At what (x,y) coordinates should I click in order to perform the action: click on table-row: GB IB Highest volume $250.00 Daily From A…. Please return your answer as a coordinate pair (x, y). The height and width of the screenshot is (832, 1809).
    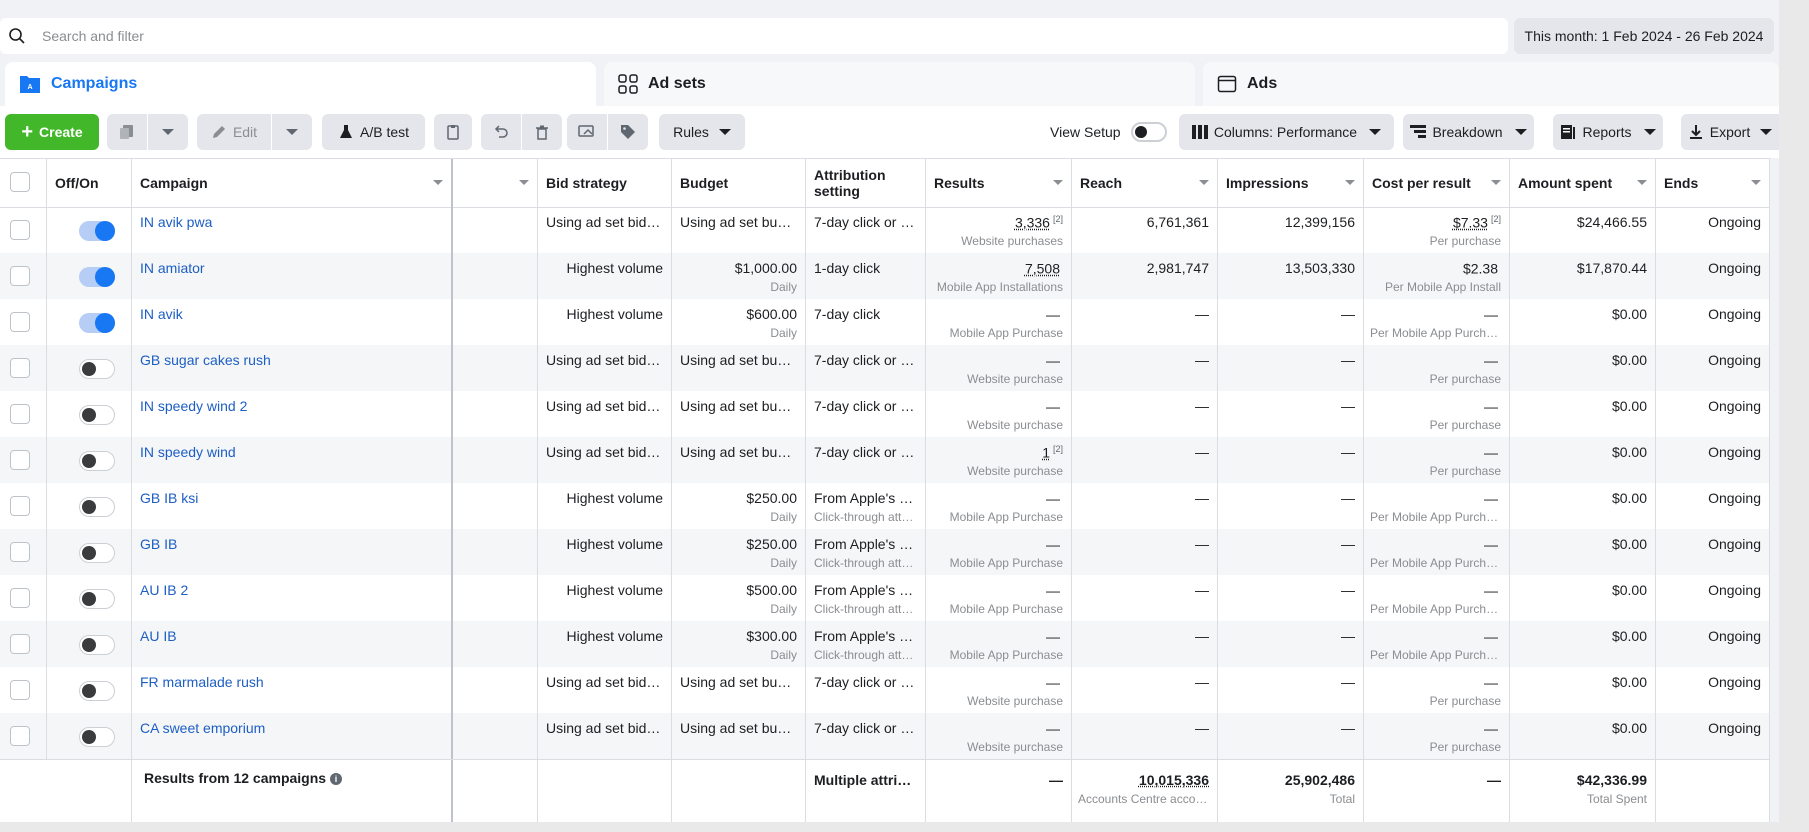
    Looking at the image, I should click on (889, 552).